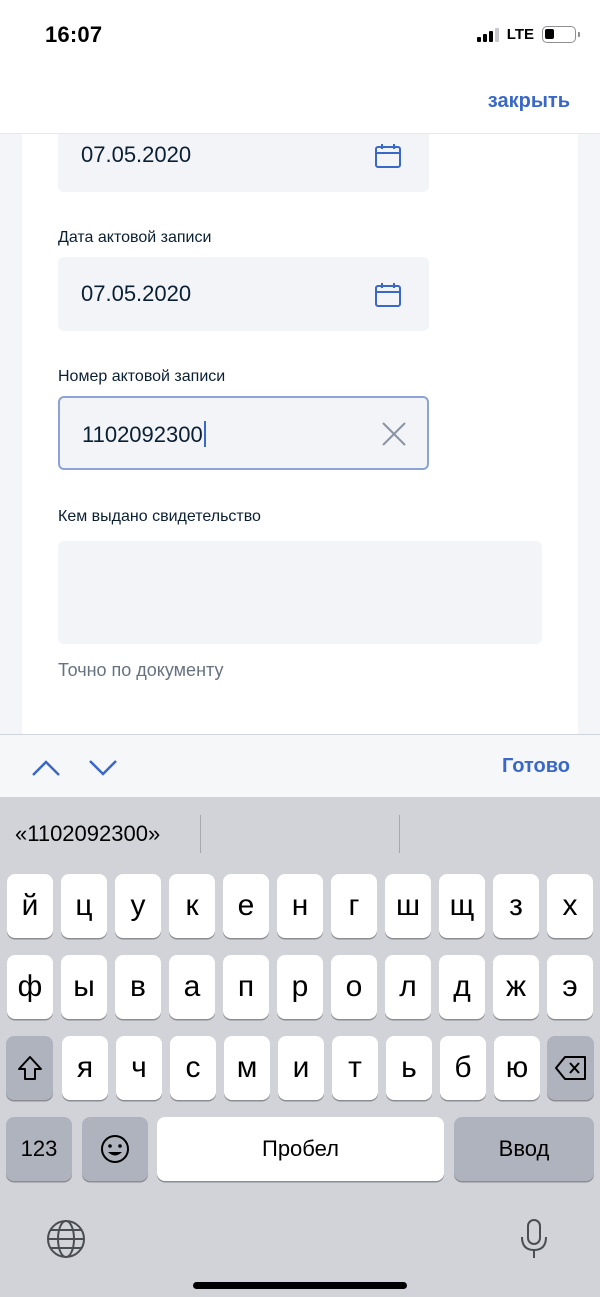  Describe the element at coordinates (87, 834) in the screenshot. I see `suggestion-item: «1102092300»` at that location.